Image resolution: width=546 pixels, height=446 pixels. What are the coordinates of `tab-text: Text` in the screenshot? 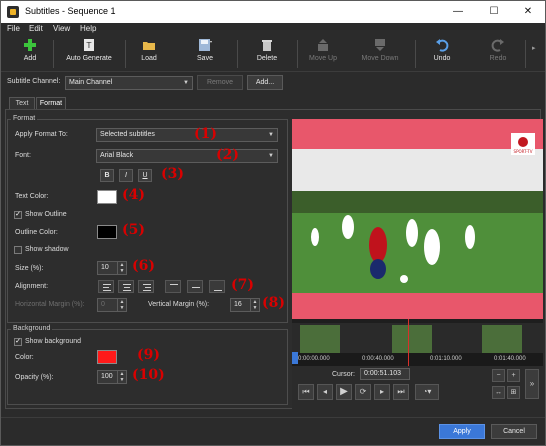 It's located at (22, 103).